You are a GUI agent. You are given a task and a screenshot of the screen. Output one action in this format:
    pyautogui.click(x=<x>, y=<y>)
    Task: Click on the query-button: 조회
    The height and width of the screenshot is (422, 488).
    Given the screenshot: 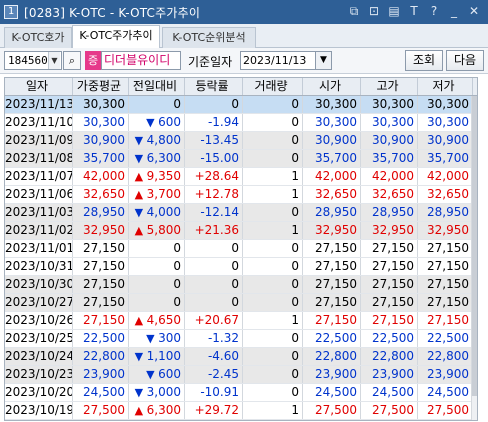 What is the action you would take?
    pyautogui.click(x=424, y=60)
    